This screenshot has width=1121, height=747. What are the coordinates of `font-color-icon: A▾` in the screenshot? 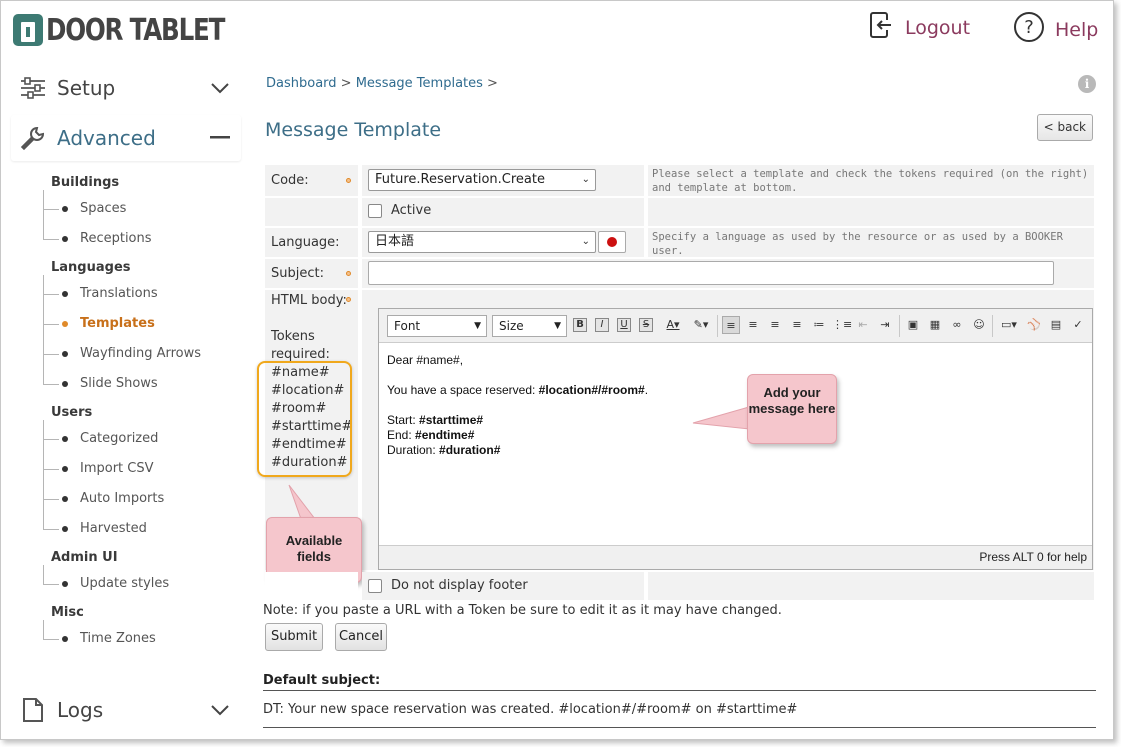 It's located at (673, 325).